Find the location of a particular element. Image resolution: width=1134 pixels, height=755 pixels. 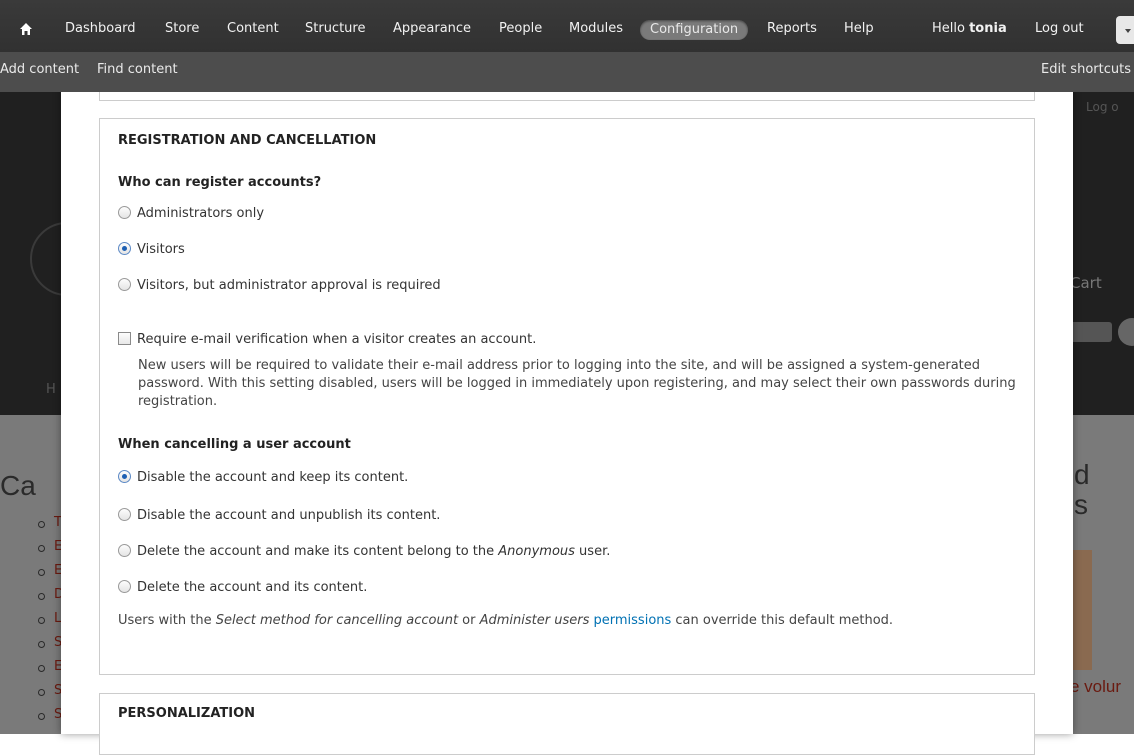

register-visitors-option: Visitors is located at coordinates (151, 250).